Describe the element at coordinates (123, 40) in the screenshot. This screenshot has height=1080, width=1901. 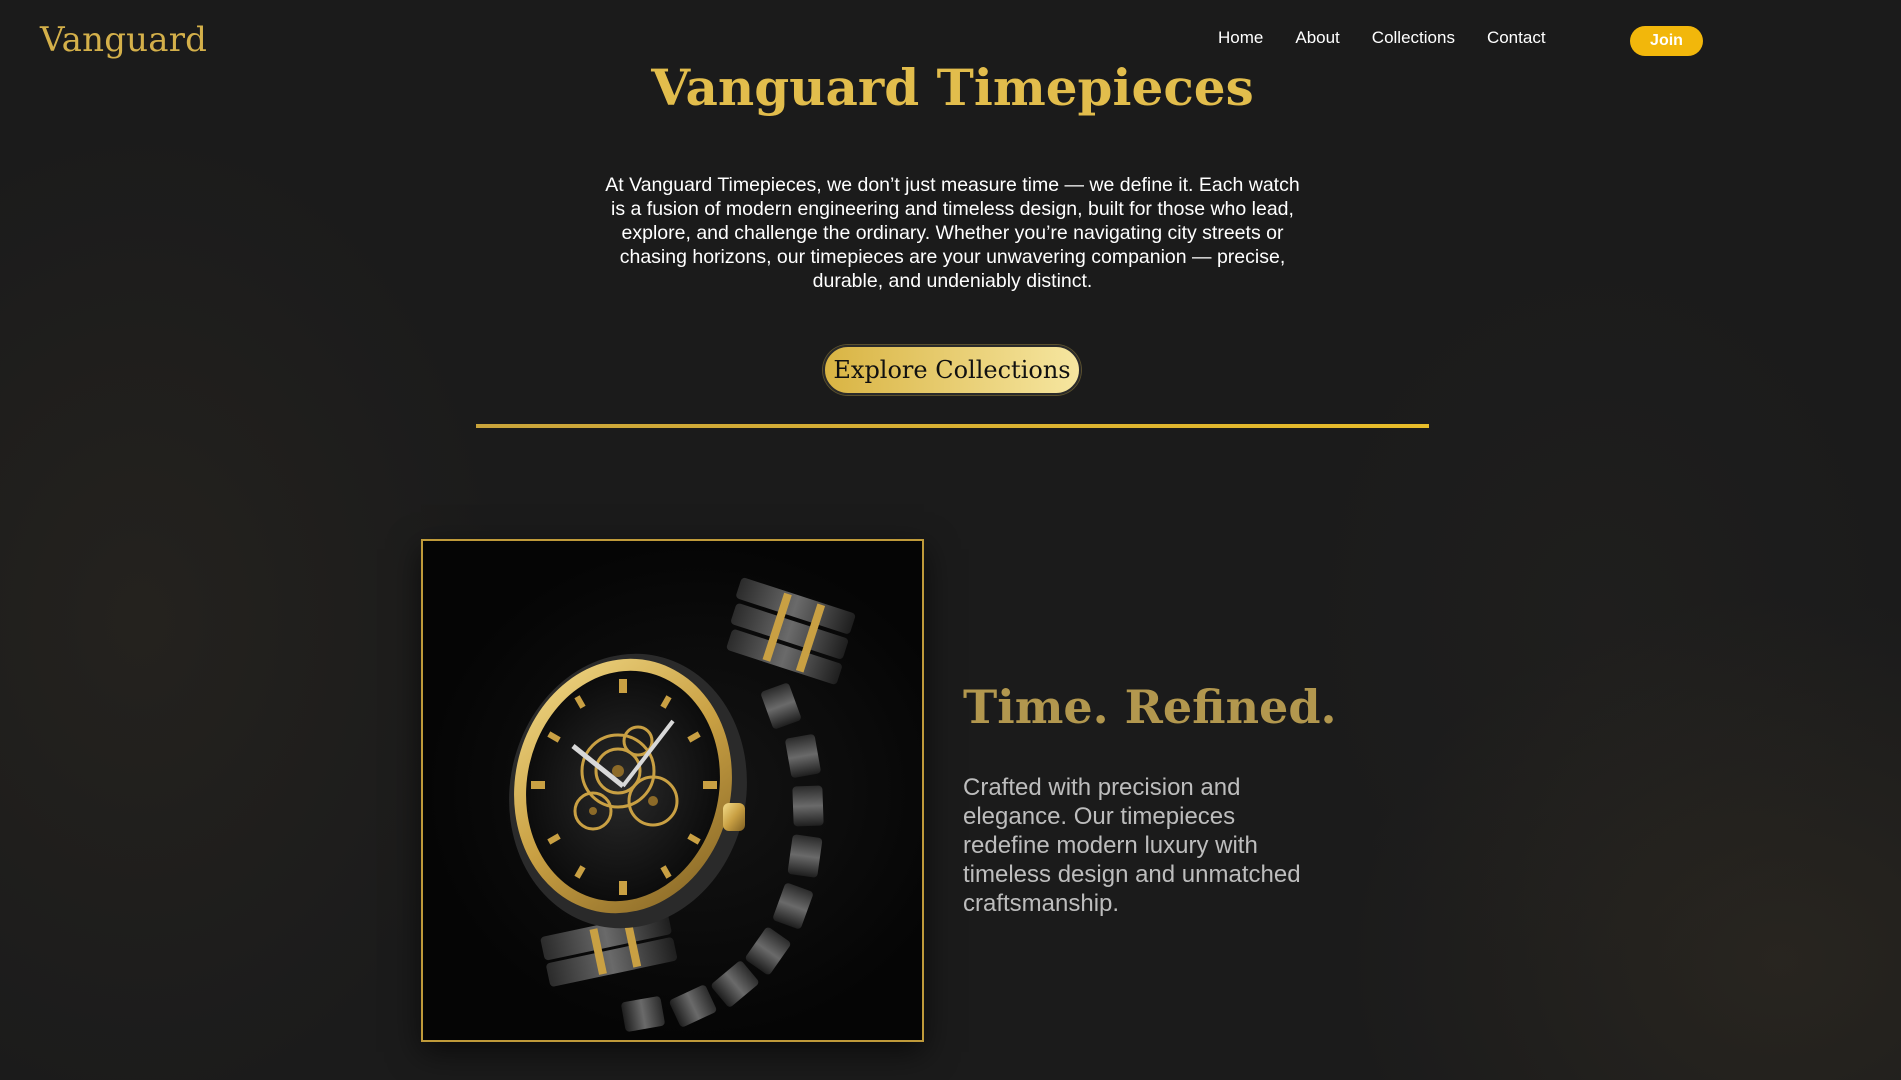
I see `site-logo: Vanguard` at that location.